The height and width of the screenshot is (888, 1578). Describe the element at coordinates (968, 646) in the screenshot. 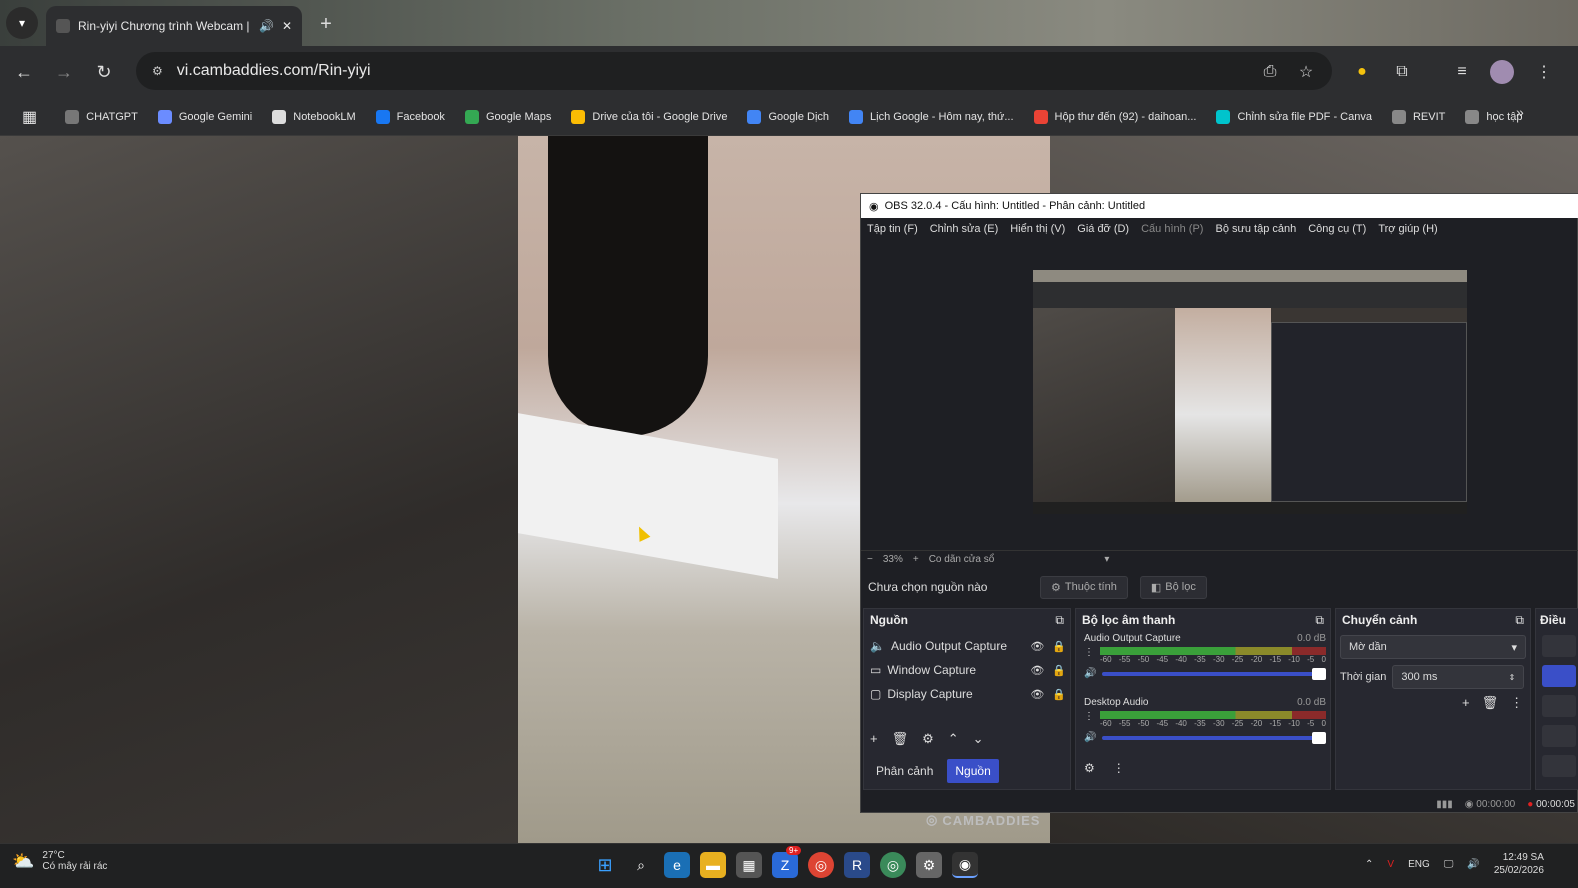

I see `source-item: 🔈 Audio Output Capture 👁 🔒` at that location.